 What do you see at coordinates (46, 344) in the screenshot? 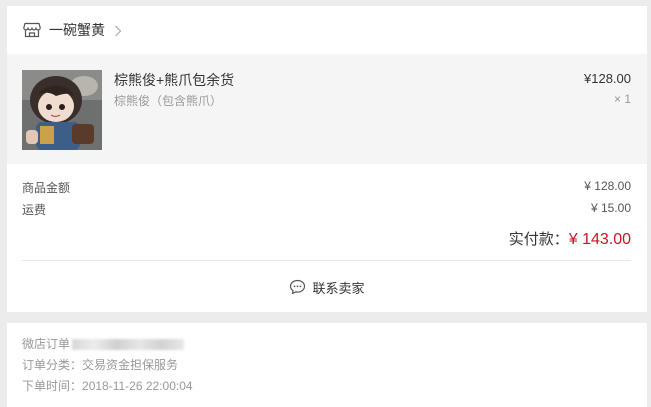
I see `order-number-label: 微店订单` at bounding box center [46, 344].